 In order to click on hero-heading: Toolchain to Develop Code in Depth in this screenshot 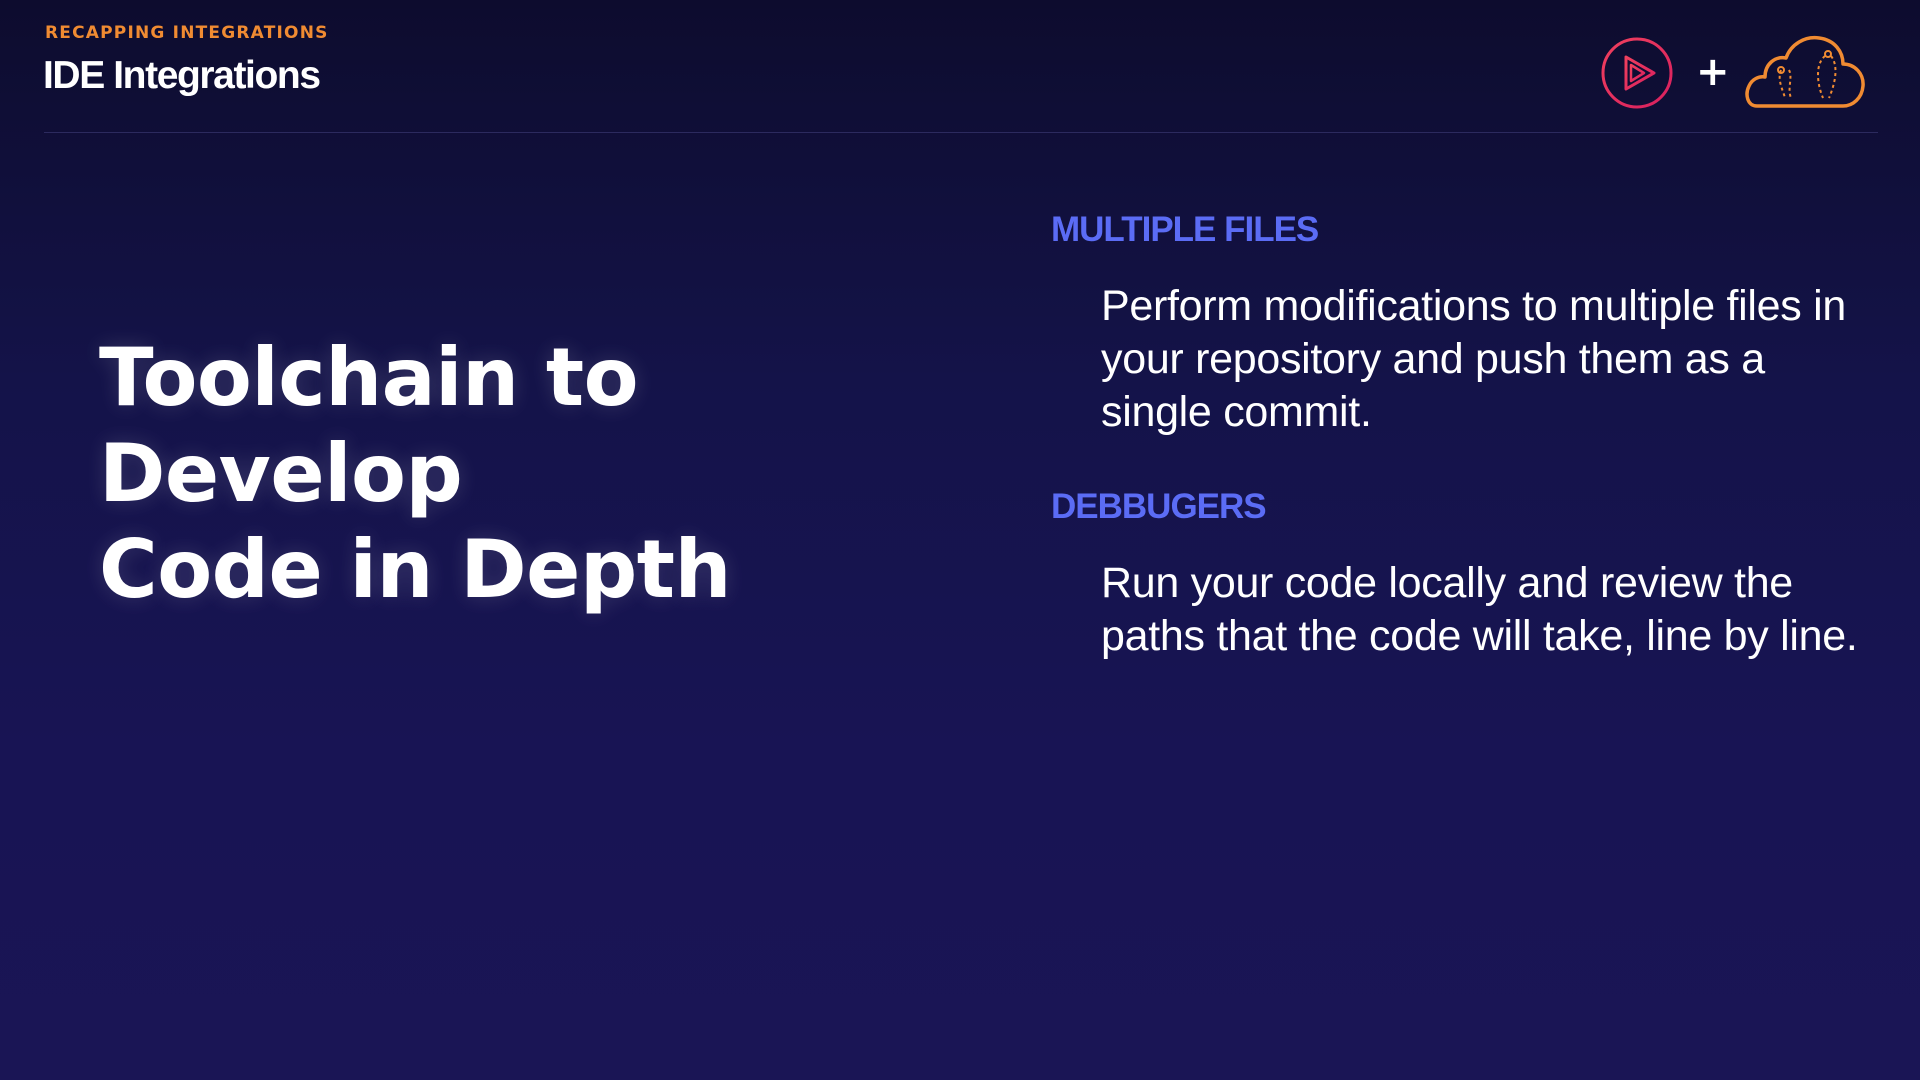, I will do `click(539, 474)`.